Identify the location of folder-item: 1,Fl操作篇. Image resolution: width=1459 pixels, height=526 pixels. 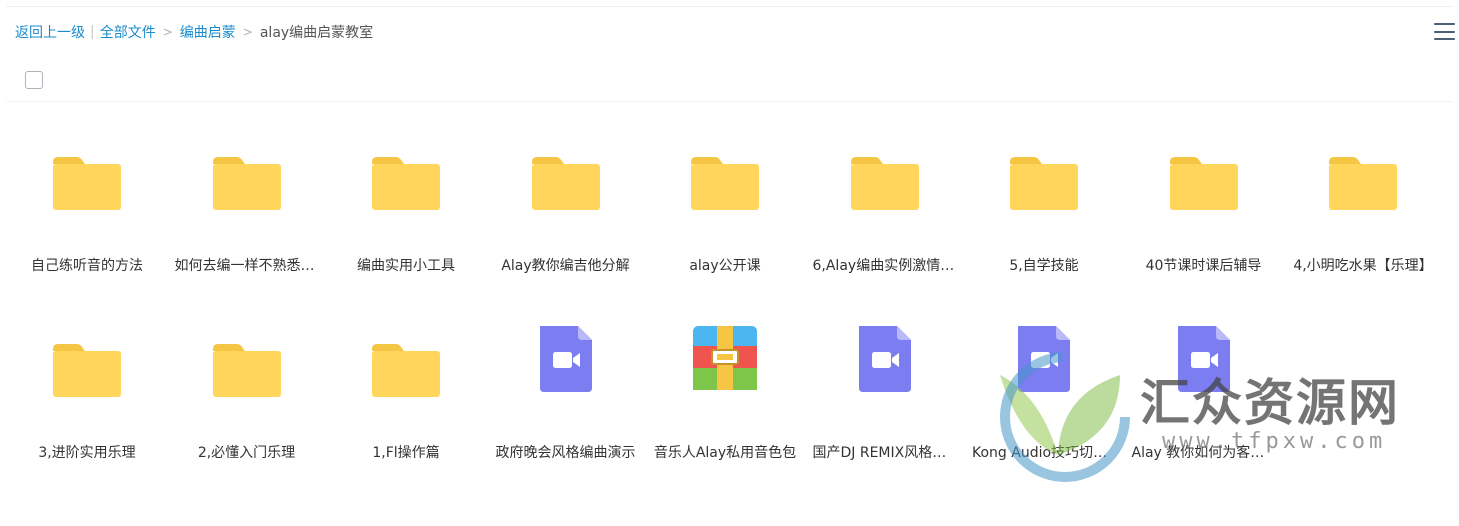
(406, 377).